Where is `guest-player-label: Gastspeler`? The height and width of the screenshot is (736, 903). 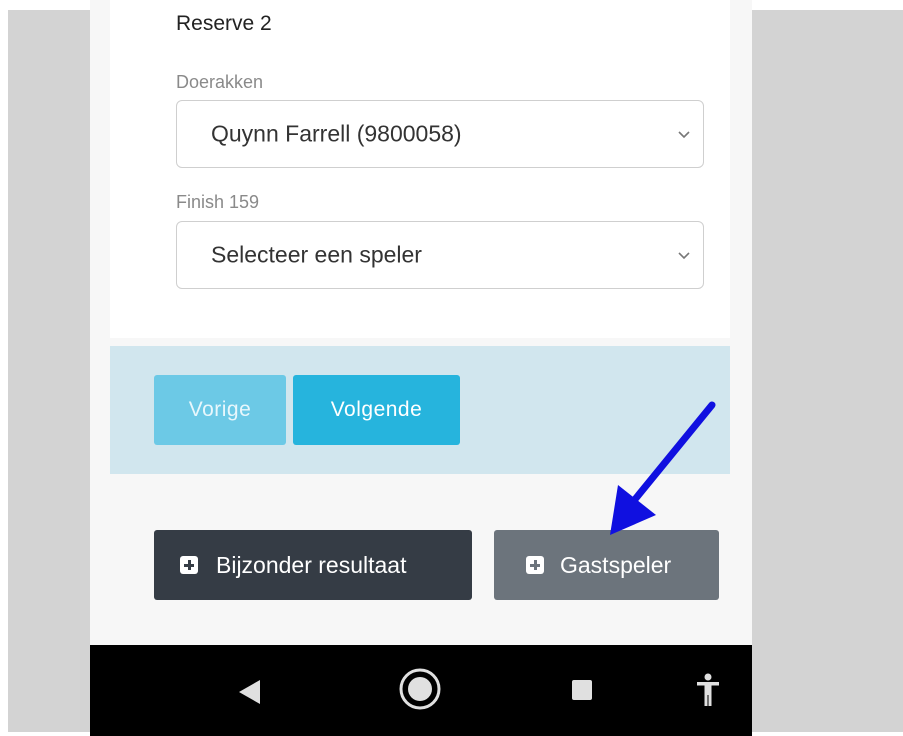
guest-player-label: Gastspeler is located at coordinates (616, 564).